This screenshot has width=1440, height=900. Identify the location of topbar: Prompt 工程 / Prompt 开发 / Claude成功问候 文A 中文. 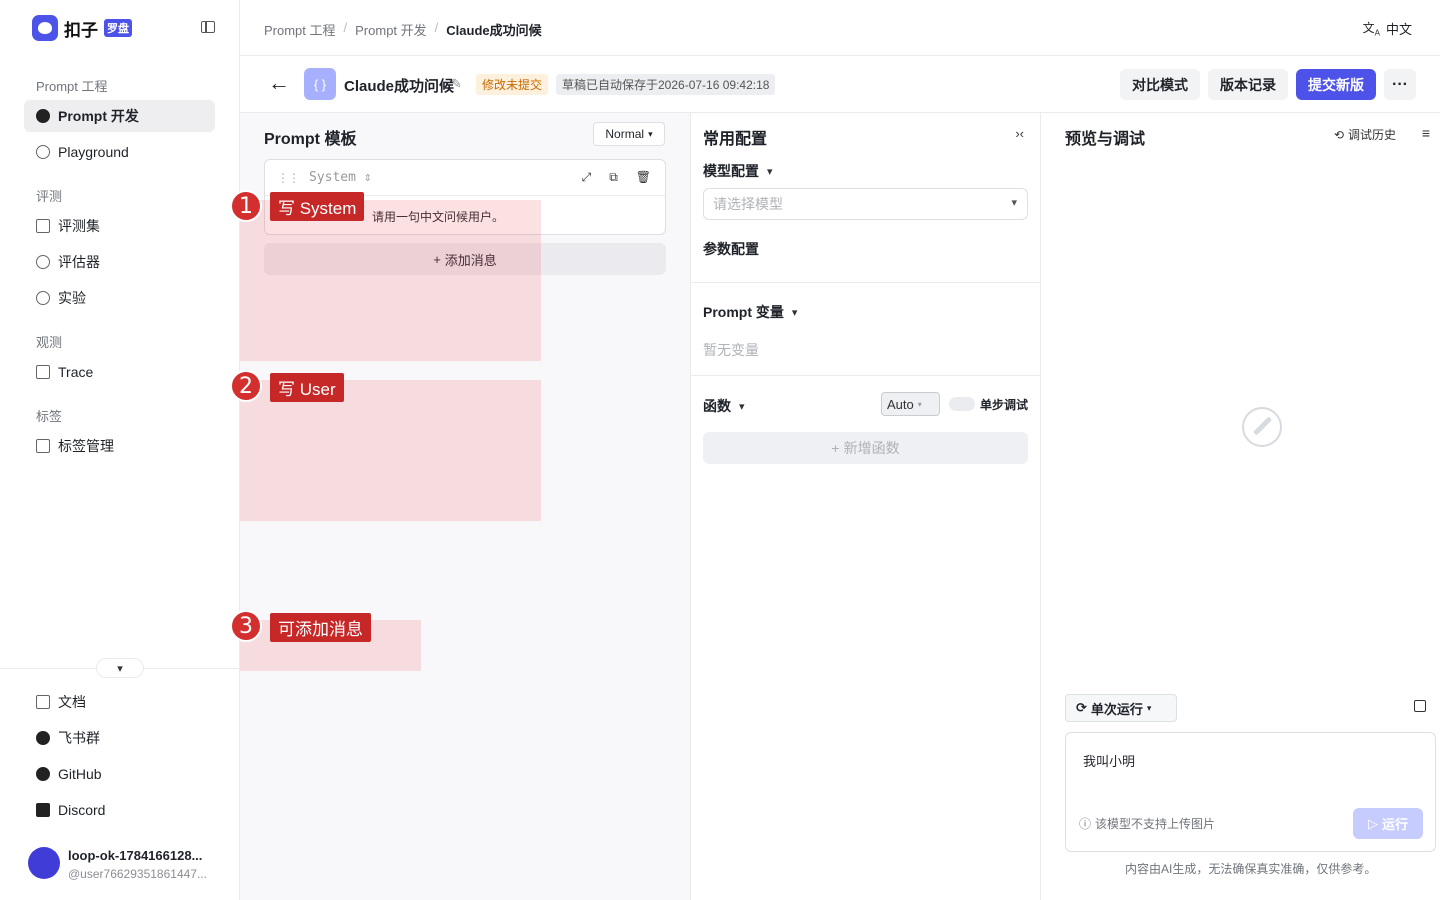
(840, 28).